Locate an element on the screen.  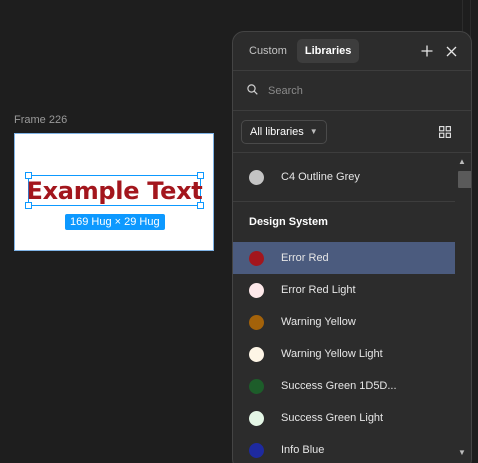
list-item: Info Blue is located at coordinates (344, 448).